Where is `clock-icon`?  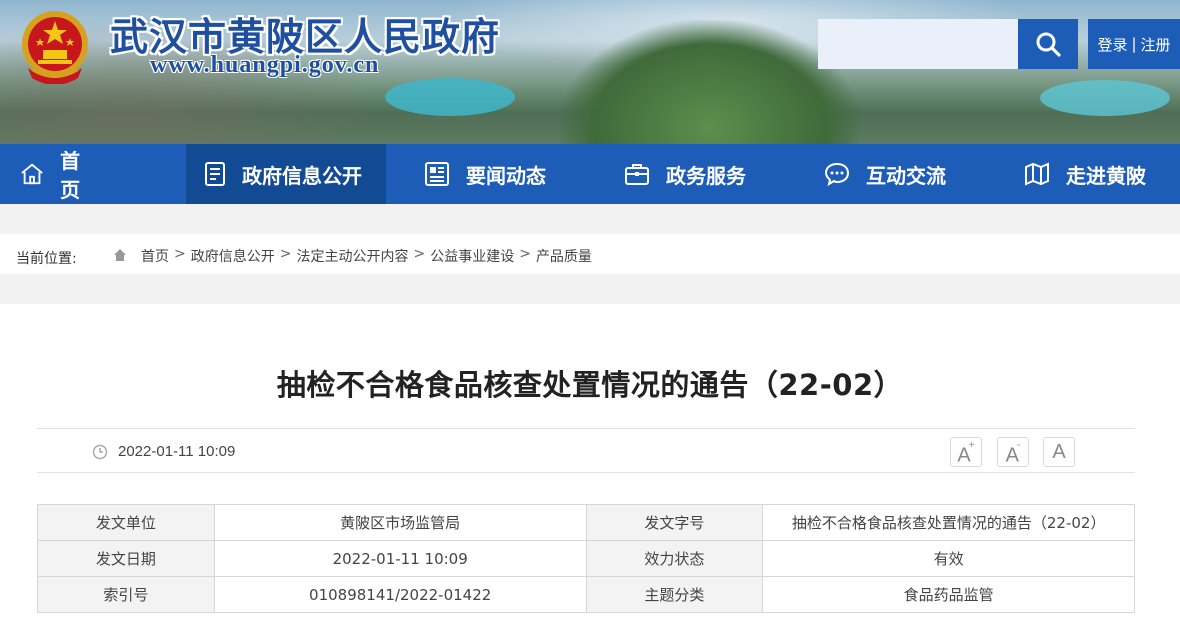 clock-icon is located at coordinates (100, 452).